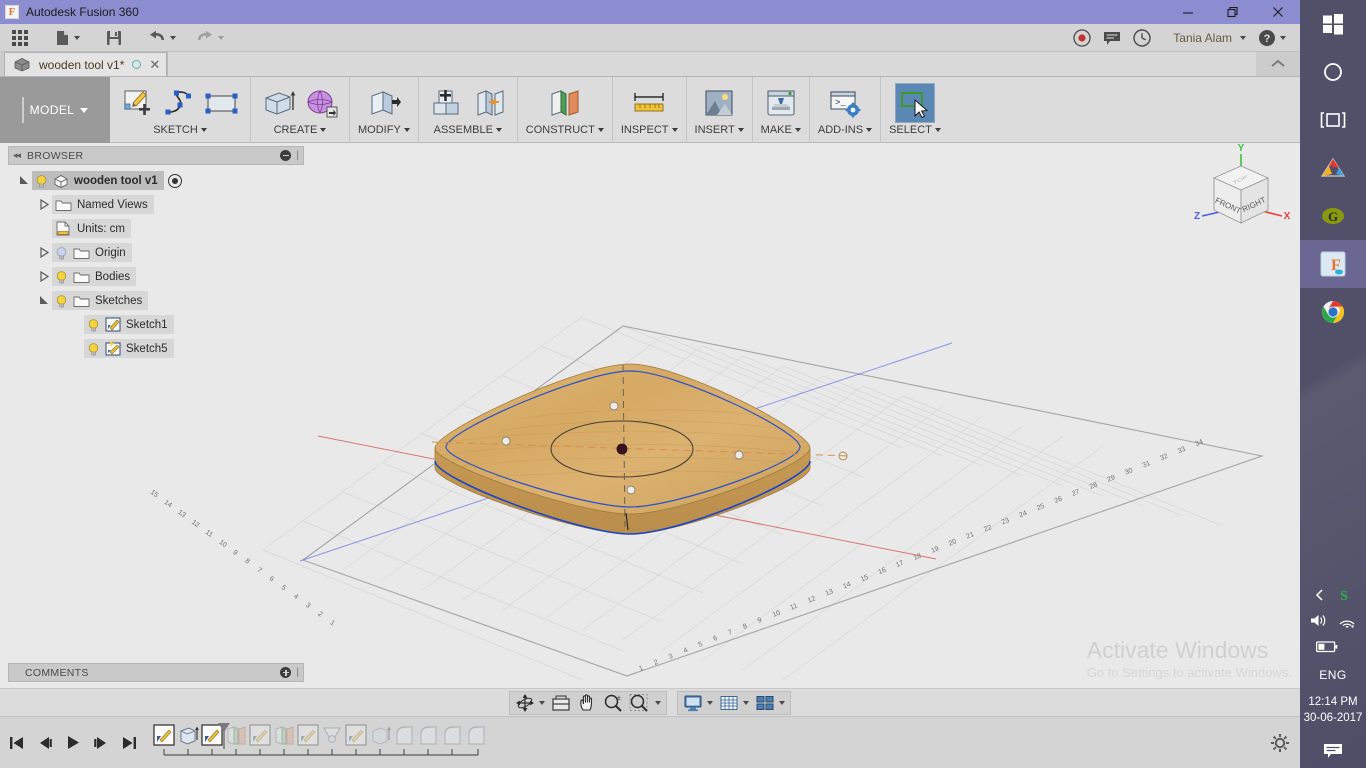 The width and height of the screenshot is (1366, 768). I want to click on task-view-button, so click(1333, 120).